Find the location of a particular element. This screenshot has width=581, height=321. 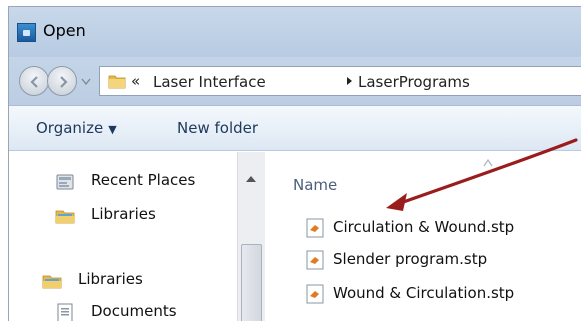

breadcrumb-separator-icon is located at coordinates (349, 81).